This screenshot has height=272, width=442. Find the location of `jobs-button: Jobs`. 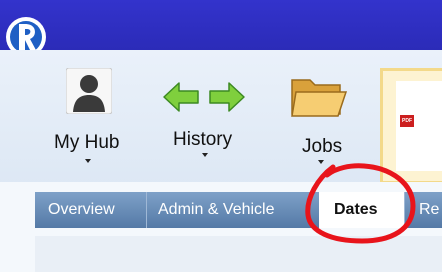

jobs-button: Jobs is located at coordinates (322, 115).